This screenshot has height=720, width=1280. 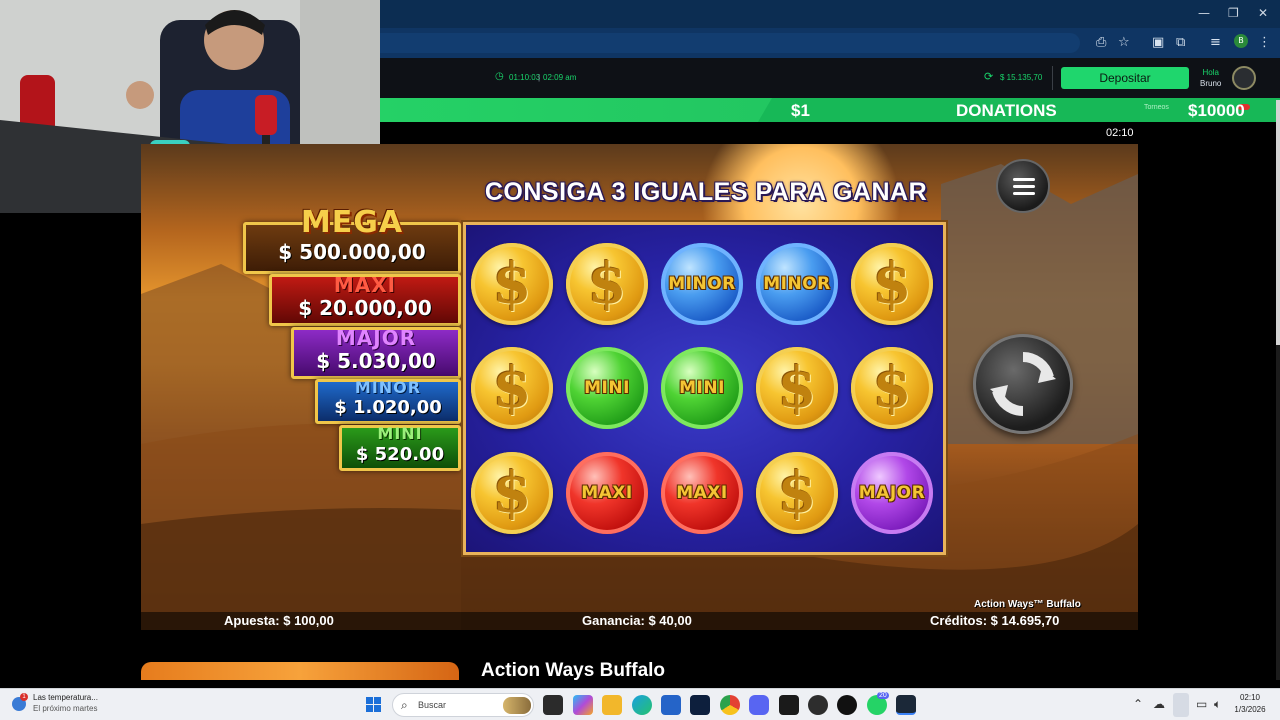 I want to click on spin-button, so click(x=1023, y=384).